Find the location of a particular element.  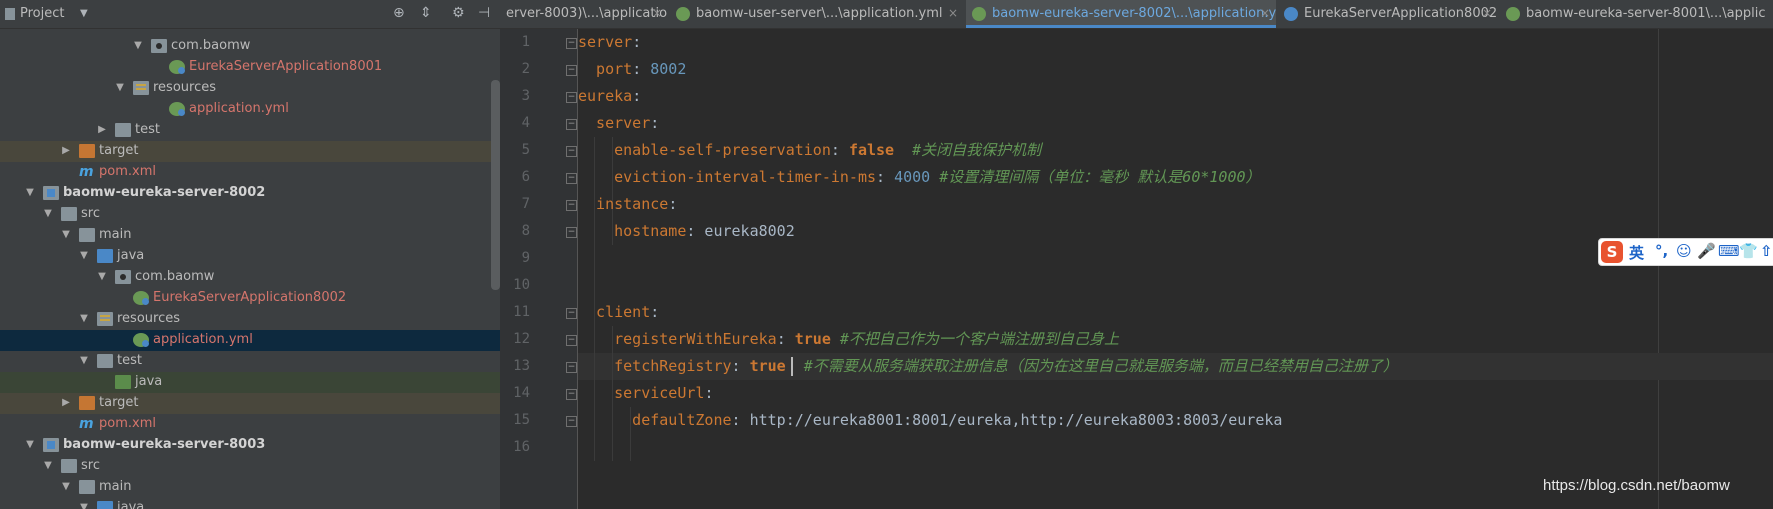

sogou-logo-icon: S is located at coordinates (1612, 252).